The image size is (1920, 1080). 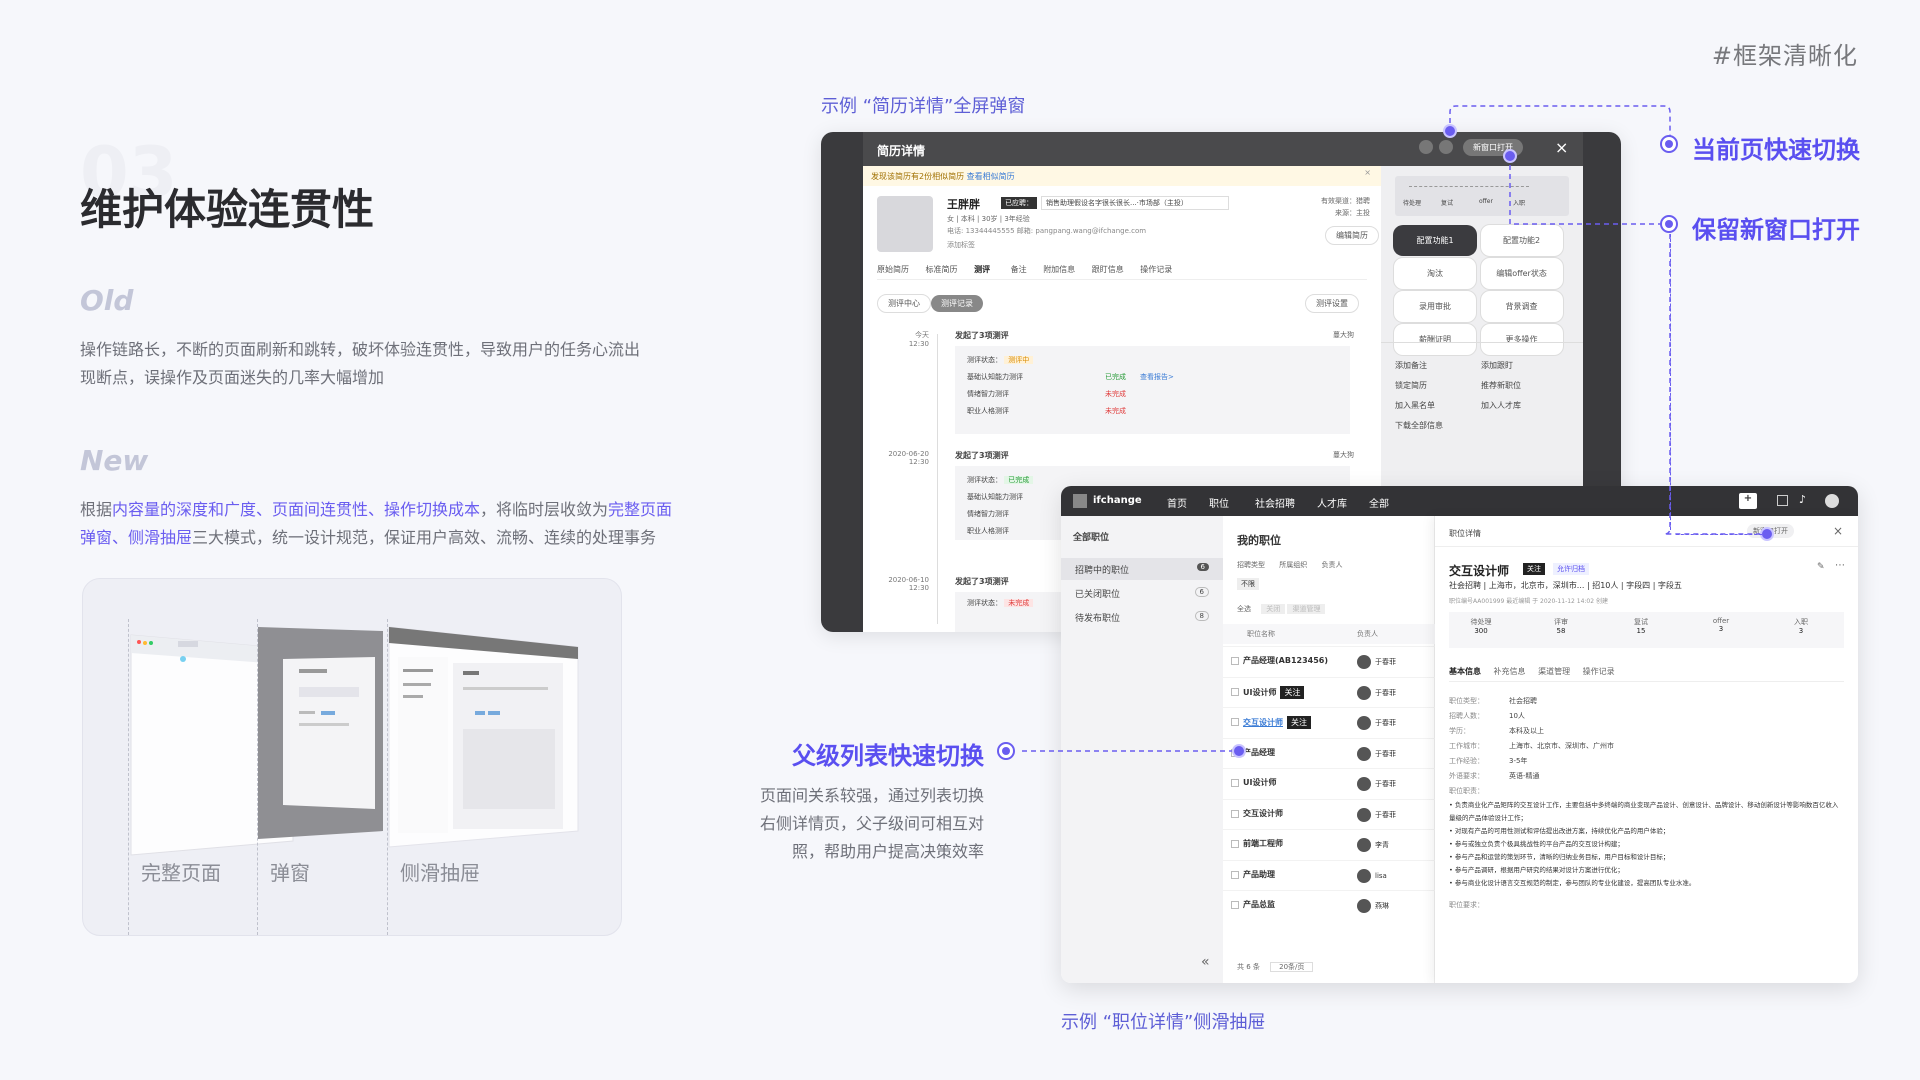 I want to click on callout-quick-switch: 当前页快速切换, so click(x=1776, y=150).